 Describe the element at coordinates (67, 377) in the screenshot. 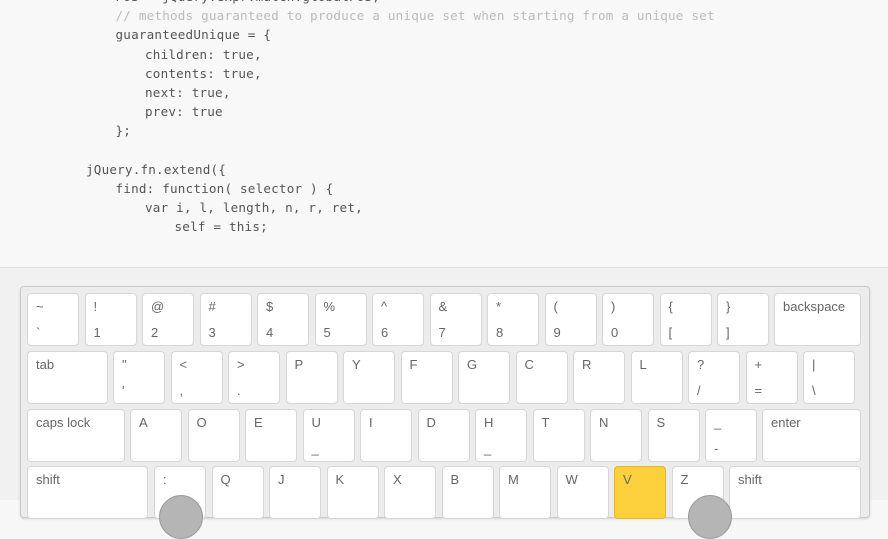

I see `key-tab: tab` at that location.